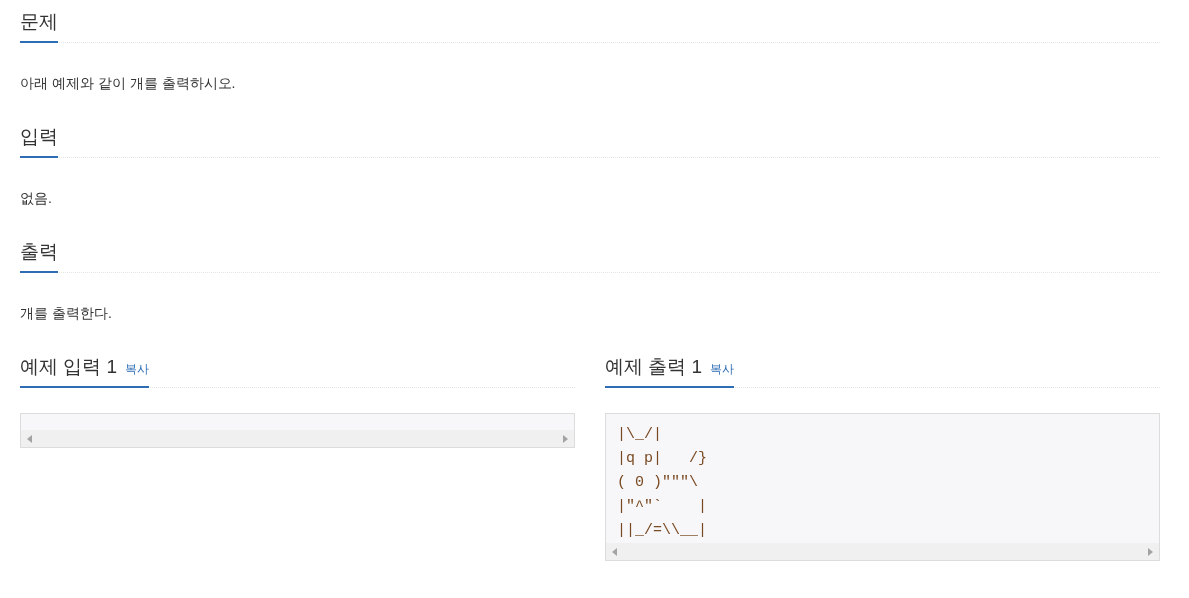  Describe the element at coordinates (128, 83) in the screenshot. I see `section-text: 아래 예제와 같이 개를 출력하시오.` at that location.